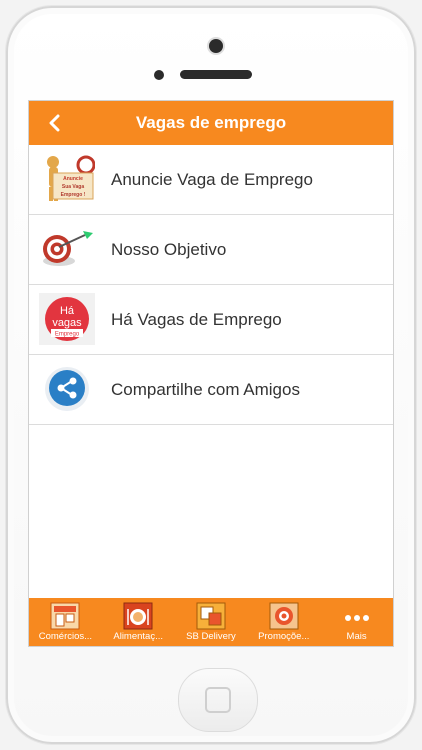  I want to click on page-title: Vagas de emprego, so click(211, 122).